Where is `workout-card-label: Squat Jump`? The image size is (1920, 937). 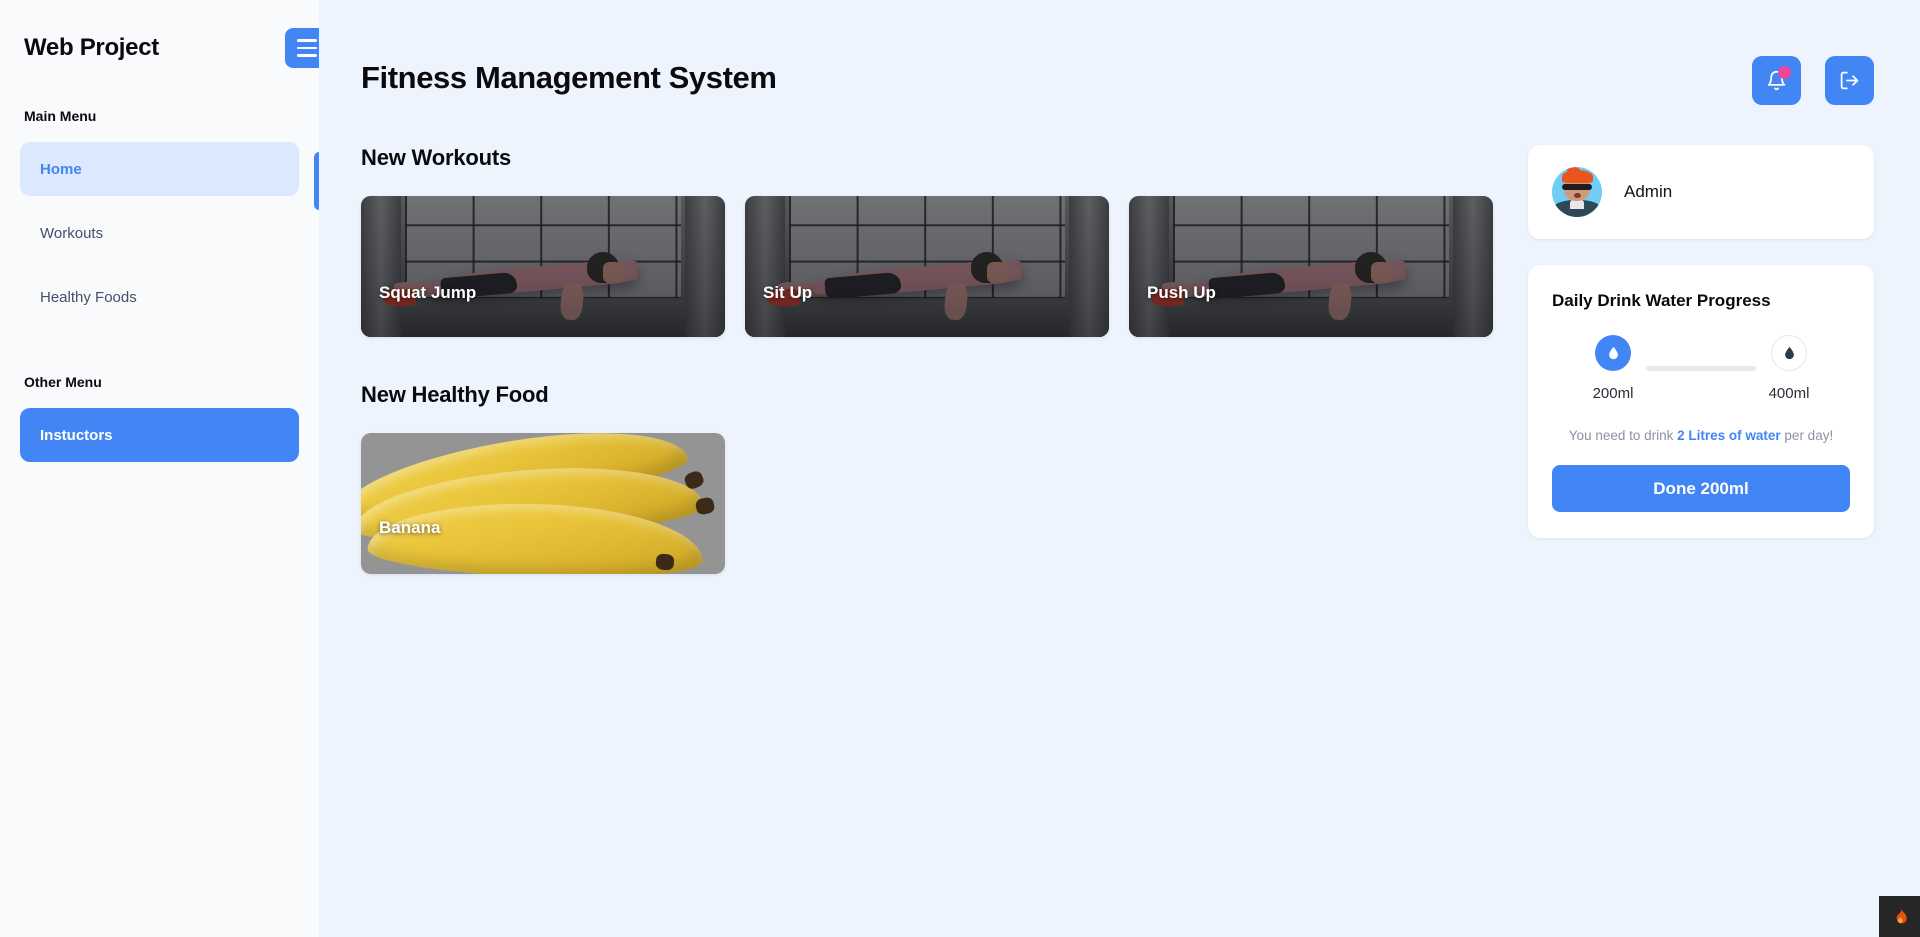 workout-card-label: Squat Jump is located at coordinates (428, 292).